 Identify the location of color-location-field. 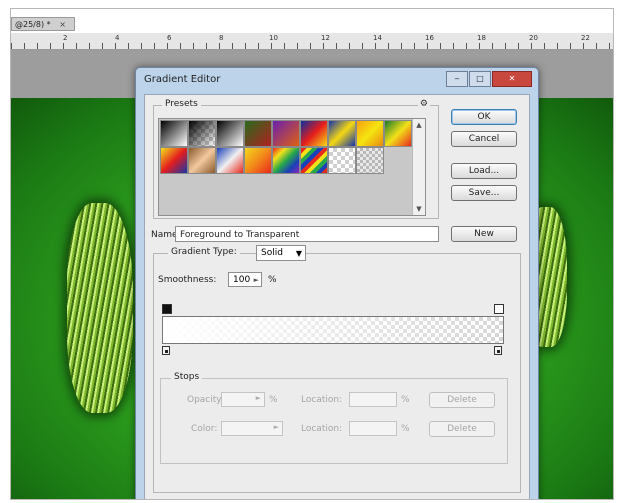
(373, 428).